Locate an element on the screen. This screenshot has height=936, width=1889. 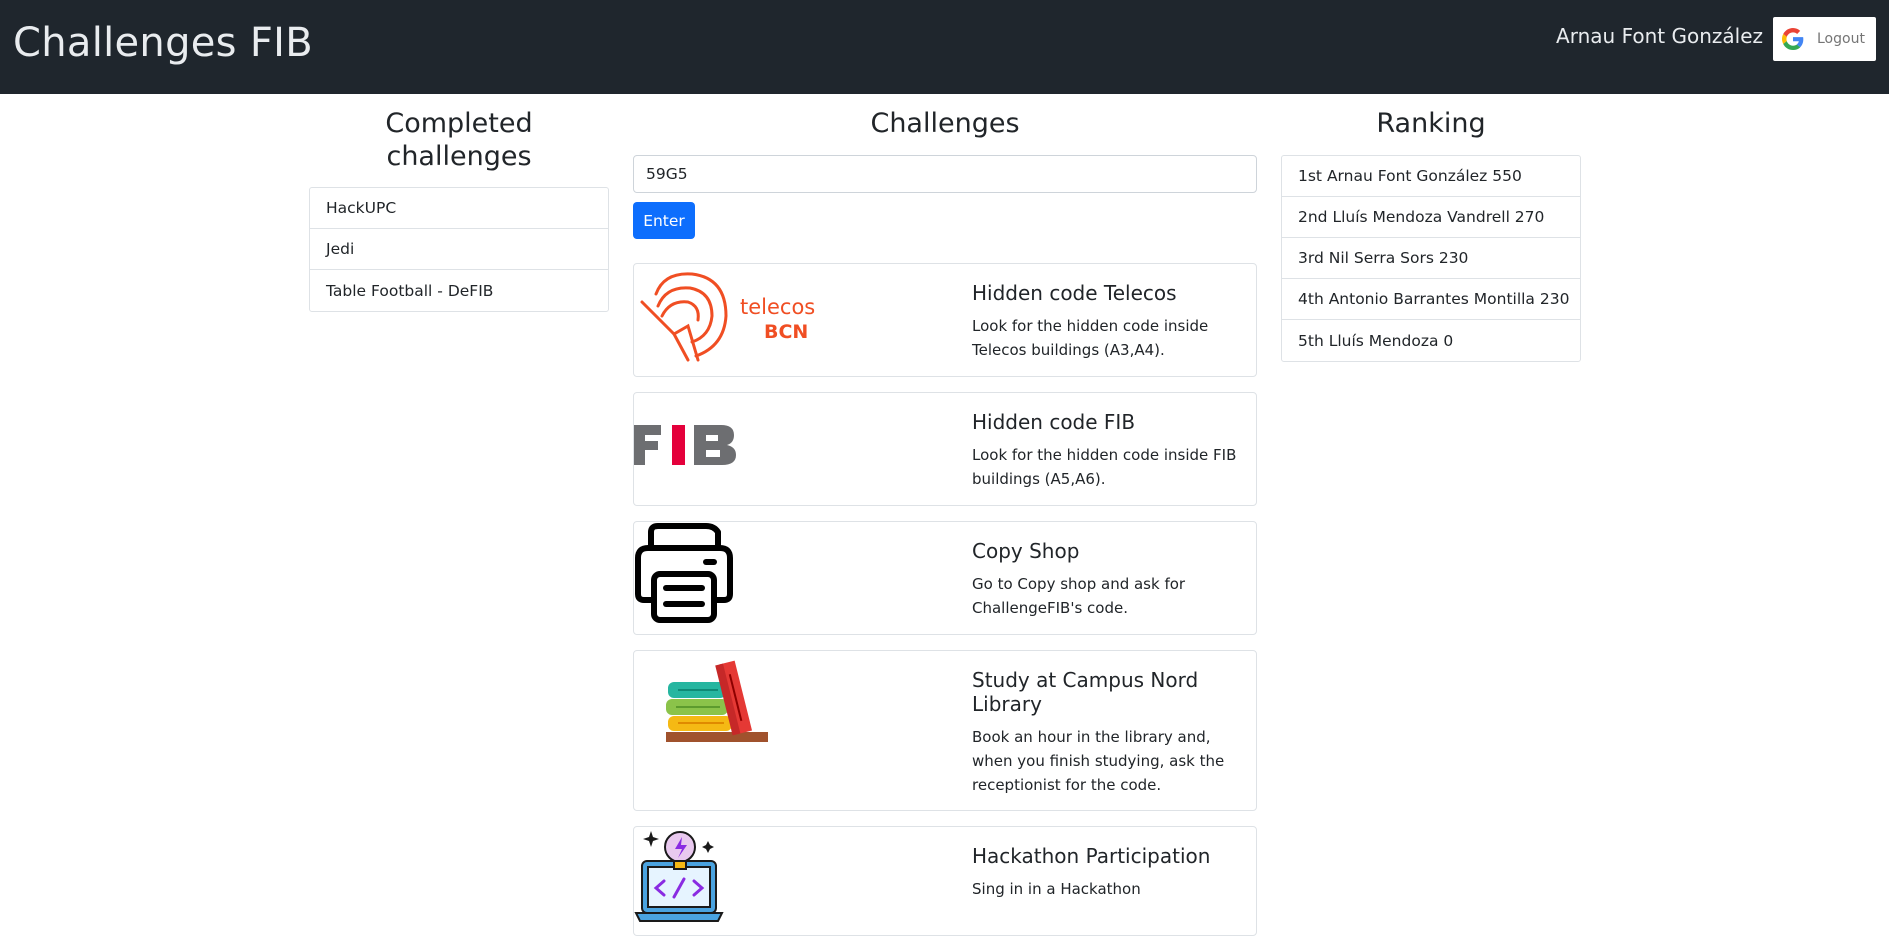
ranking-item: 2nd Lluís Mendoza Vandrell 270 is located at coordinates (1431, 217).